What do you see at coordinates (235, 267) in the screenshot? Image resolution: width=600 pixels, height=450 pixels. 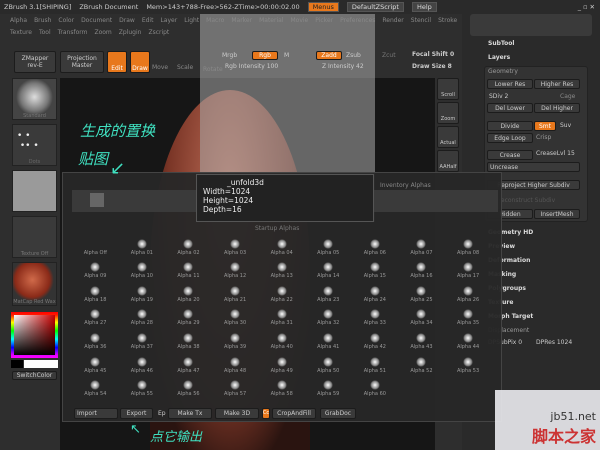 I see `alpha-item: Alpha 12` at bounding box center [235, 267].